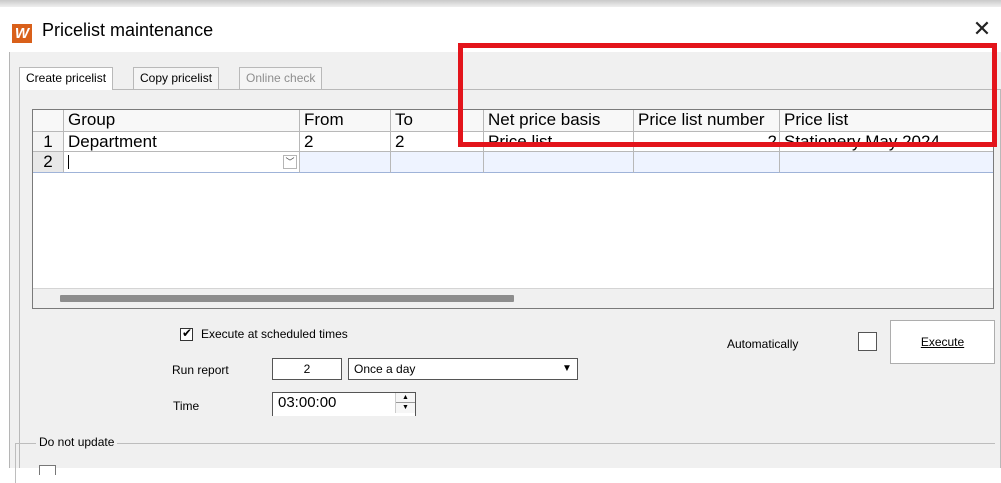 The width and height of the screenshot is (1001, 483). What do you see at coordinates (182, 121) in the screenshot?
I see `header-group: Group` at bounding box center [182, 121].